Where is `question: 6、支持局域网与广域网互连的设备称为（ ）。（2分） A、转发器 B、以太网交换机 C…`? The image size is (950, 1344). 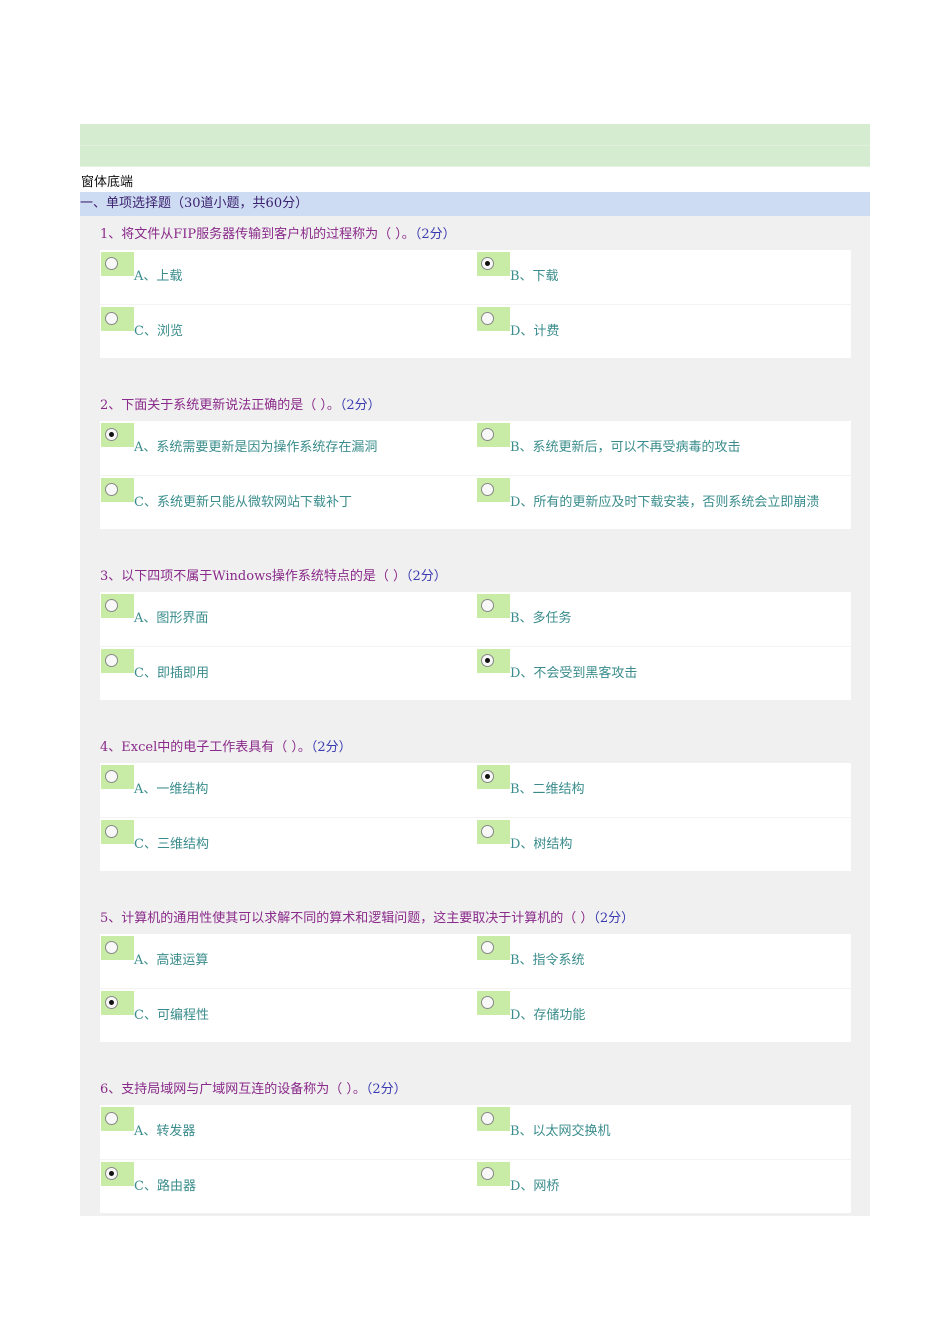
question: 6、支持局域网与广域网互连的设备称为（ ）。（2分） A、转发器 B、以太网交换机 C… is located at coordinates (475, 1142).